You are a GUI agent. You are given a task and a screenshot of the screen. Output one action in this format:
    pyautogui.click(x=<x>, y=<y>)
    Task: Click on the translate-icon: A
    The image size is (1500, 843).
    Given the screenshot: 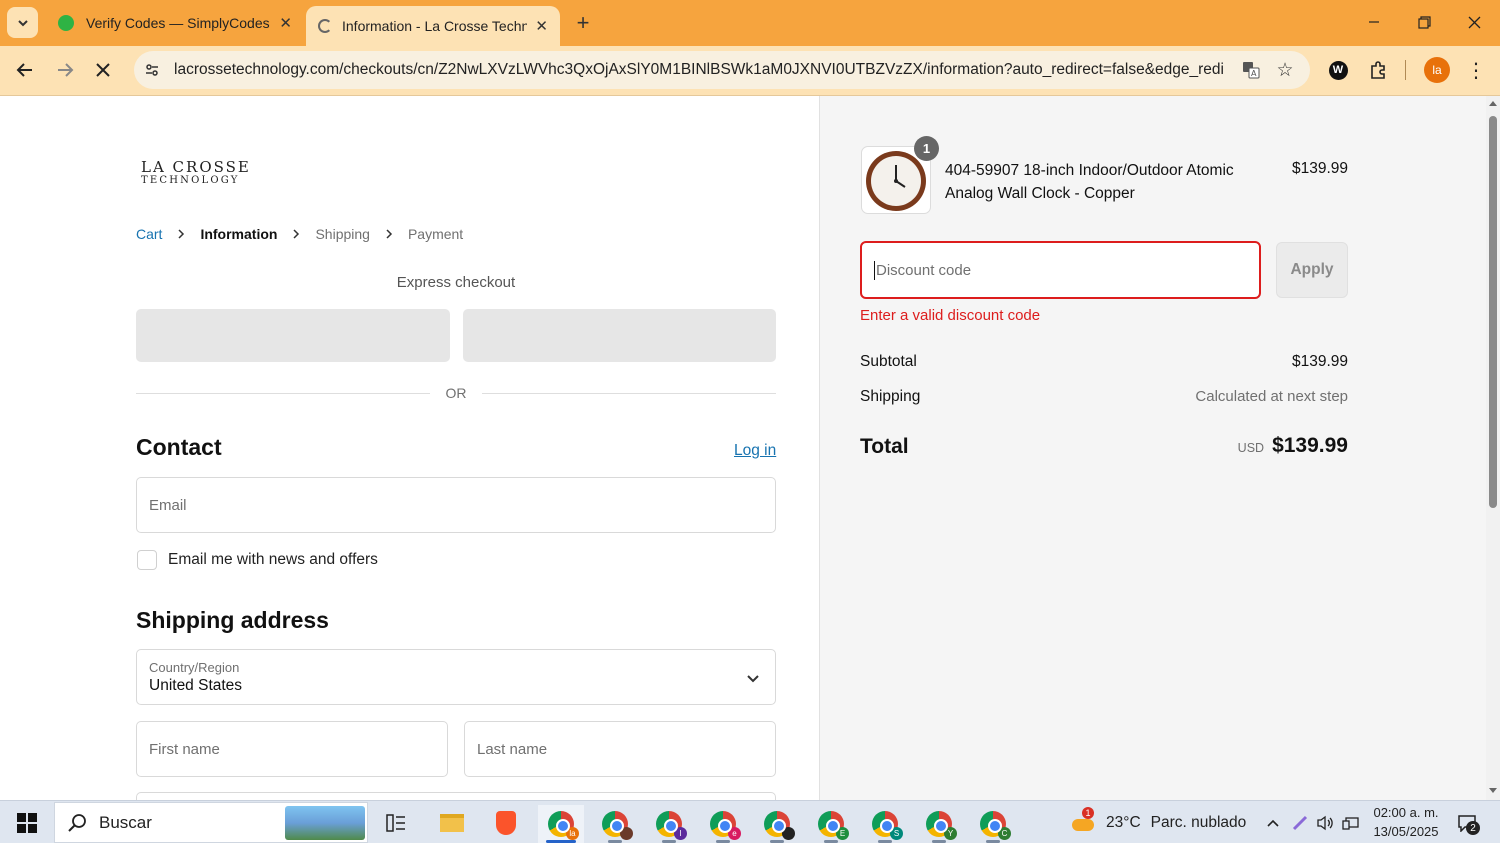 What is the action you would take?
    pyautogui.click(x=1251, y=70)
    